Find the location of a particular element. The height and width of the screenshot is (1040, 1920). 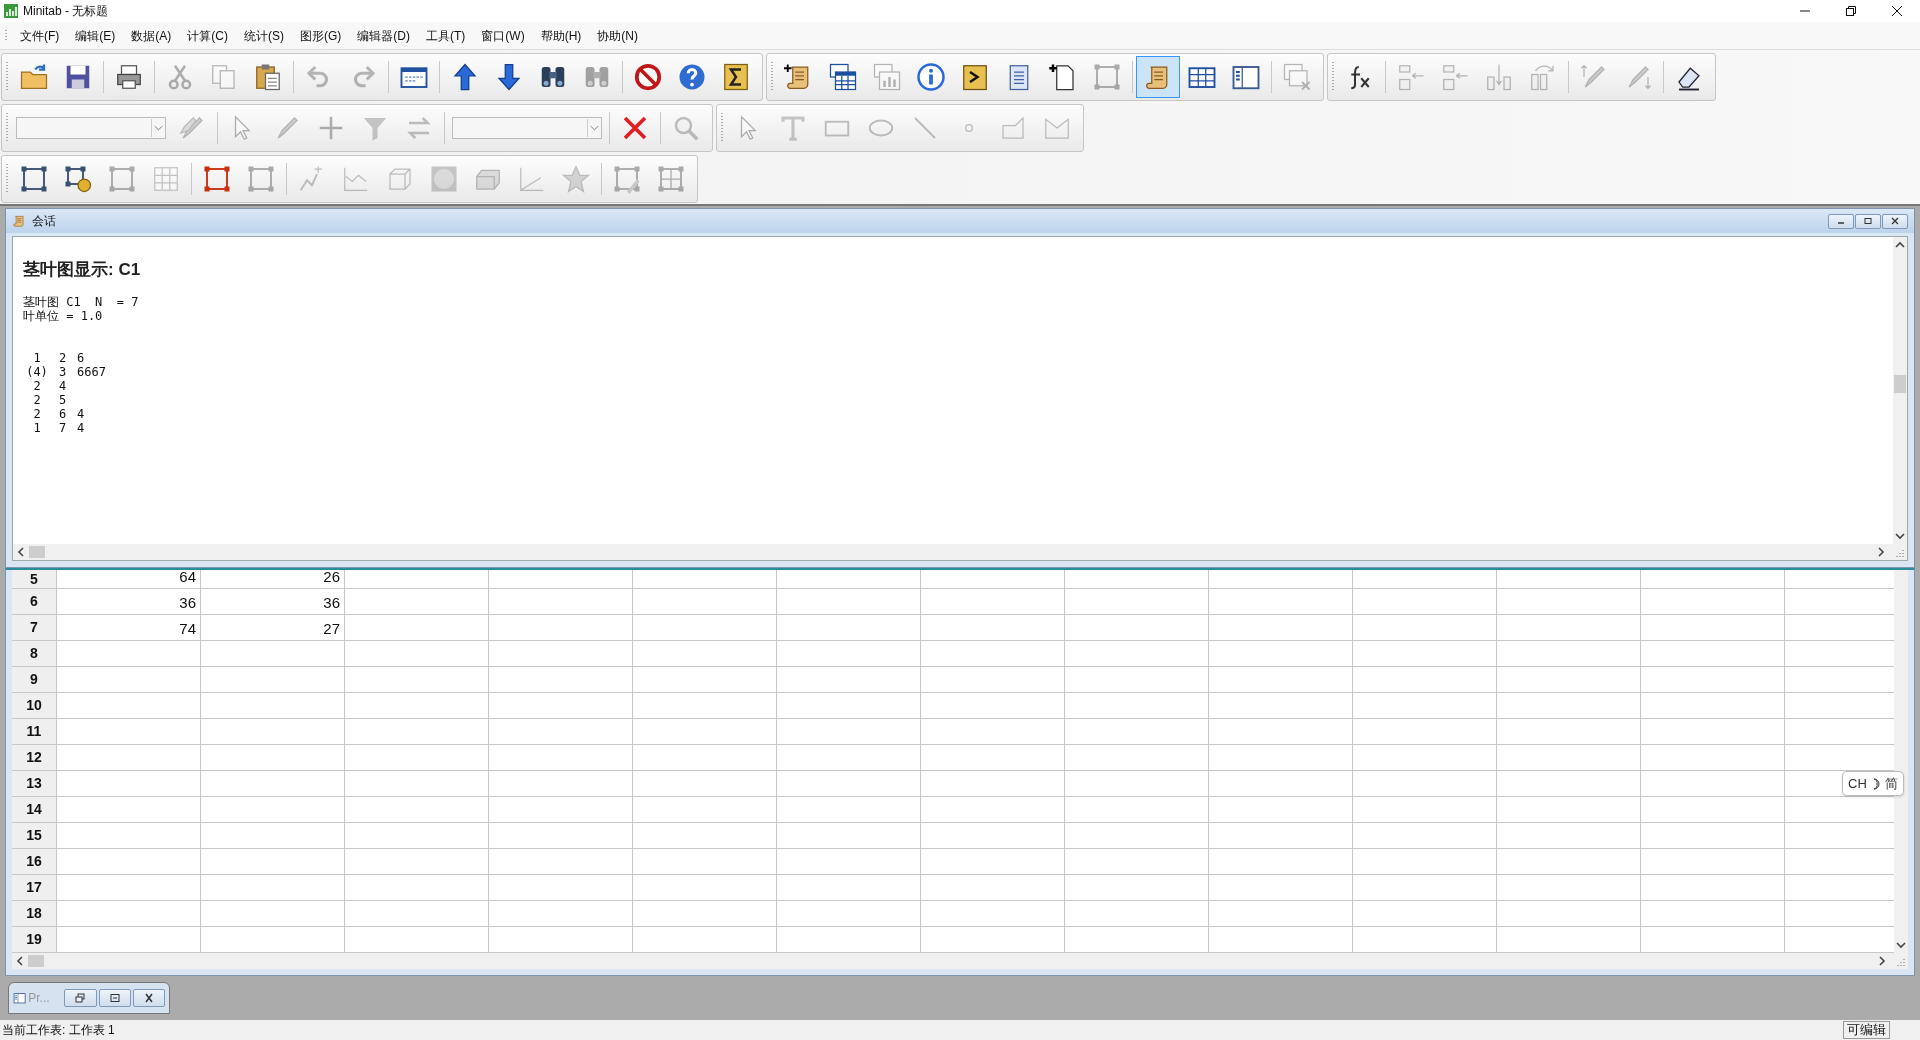

vertical-scrollbar is located at coordinates (1900, 390).